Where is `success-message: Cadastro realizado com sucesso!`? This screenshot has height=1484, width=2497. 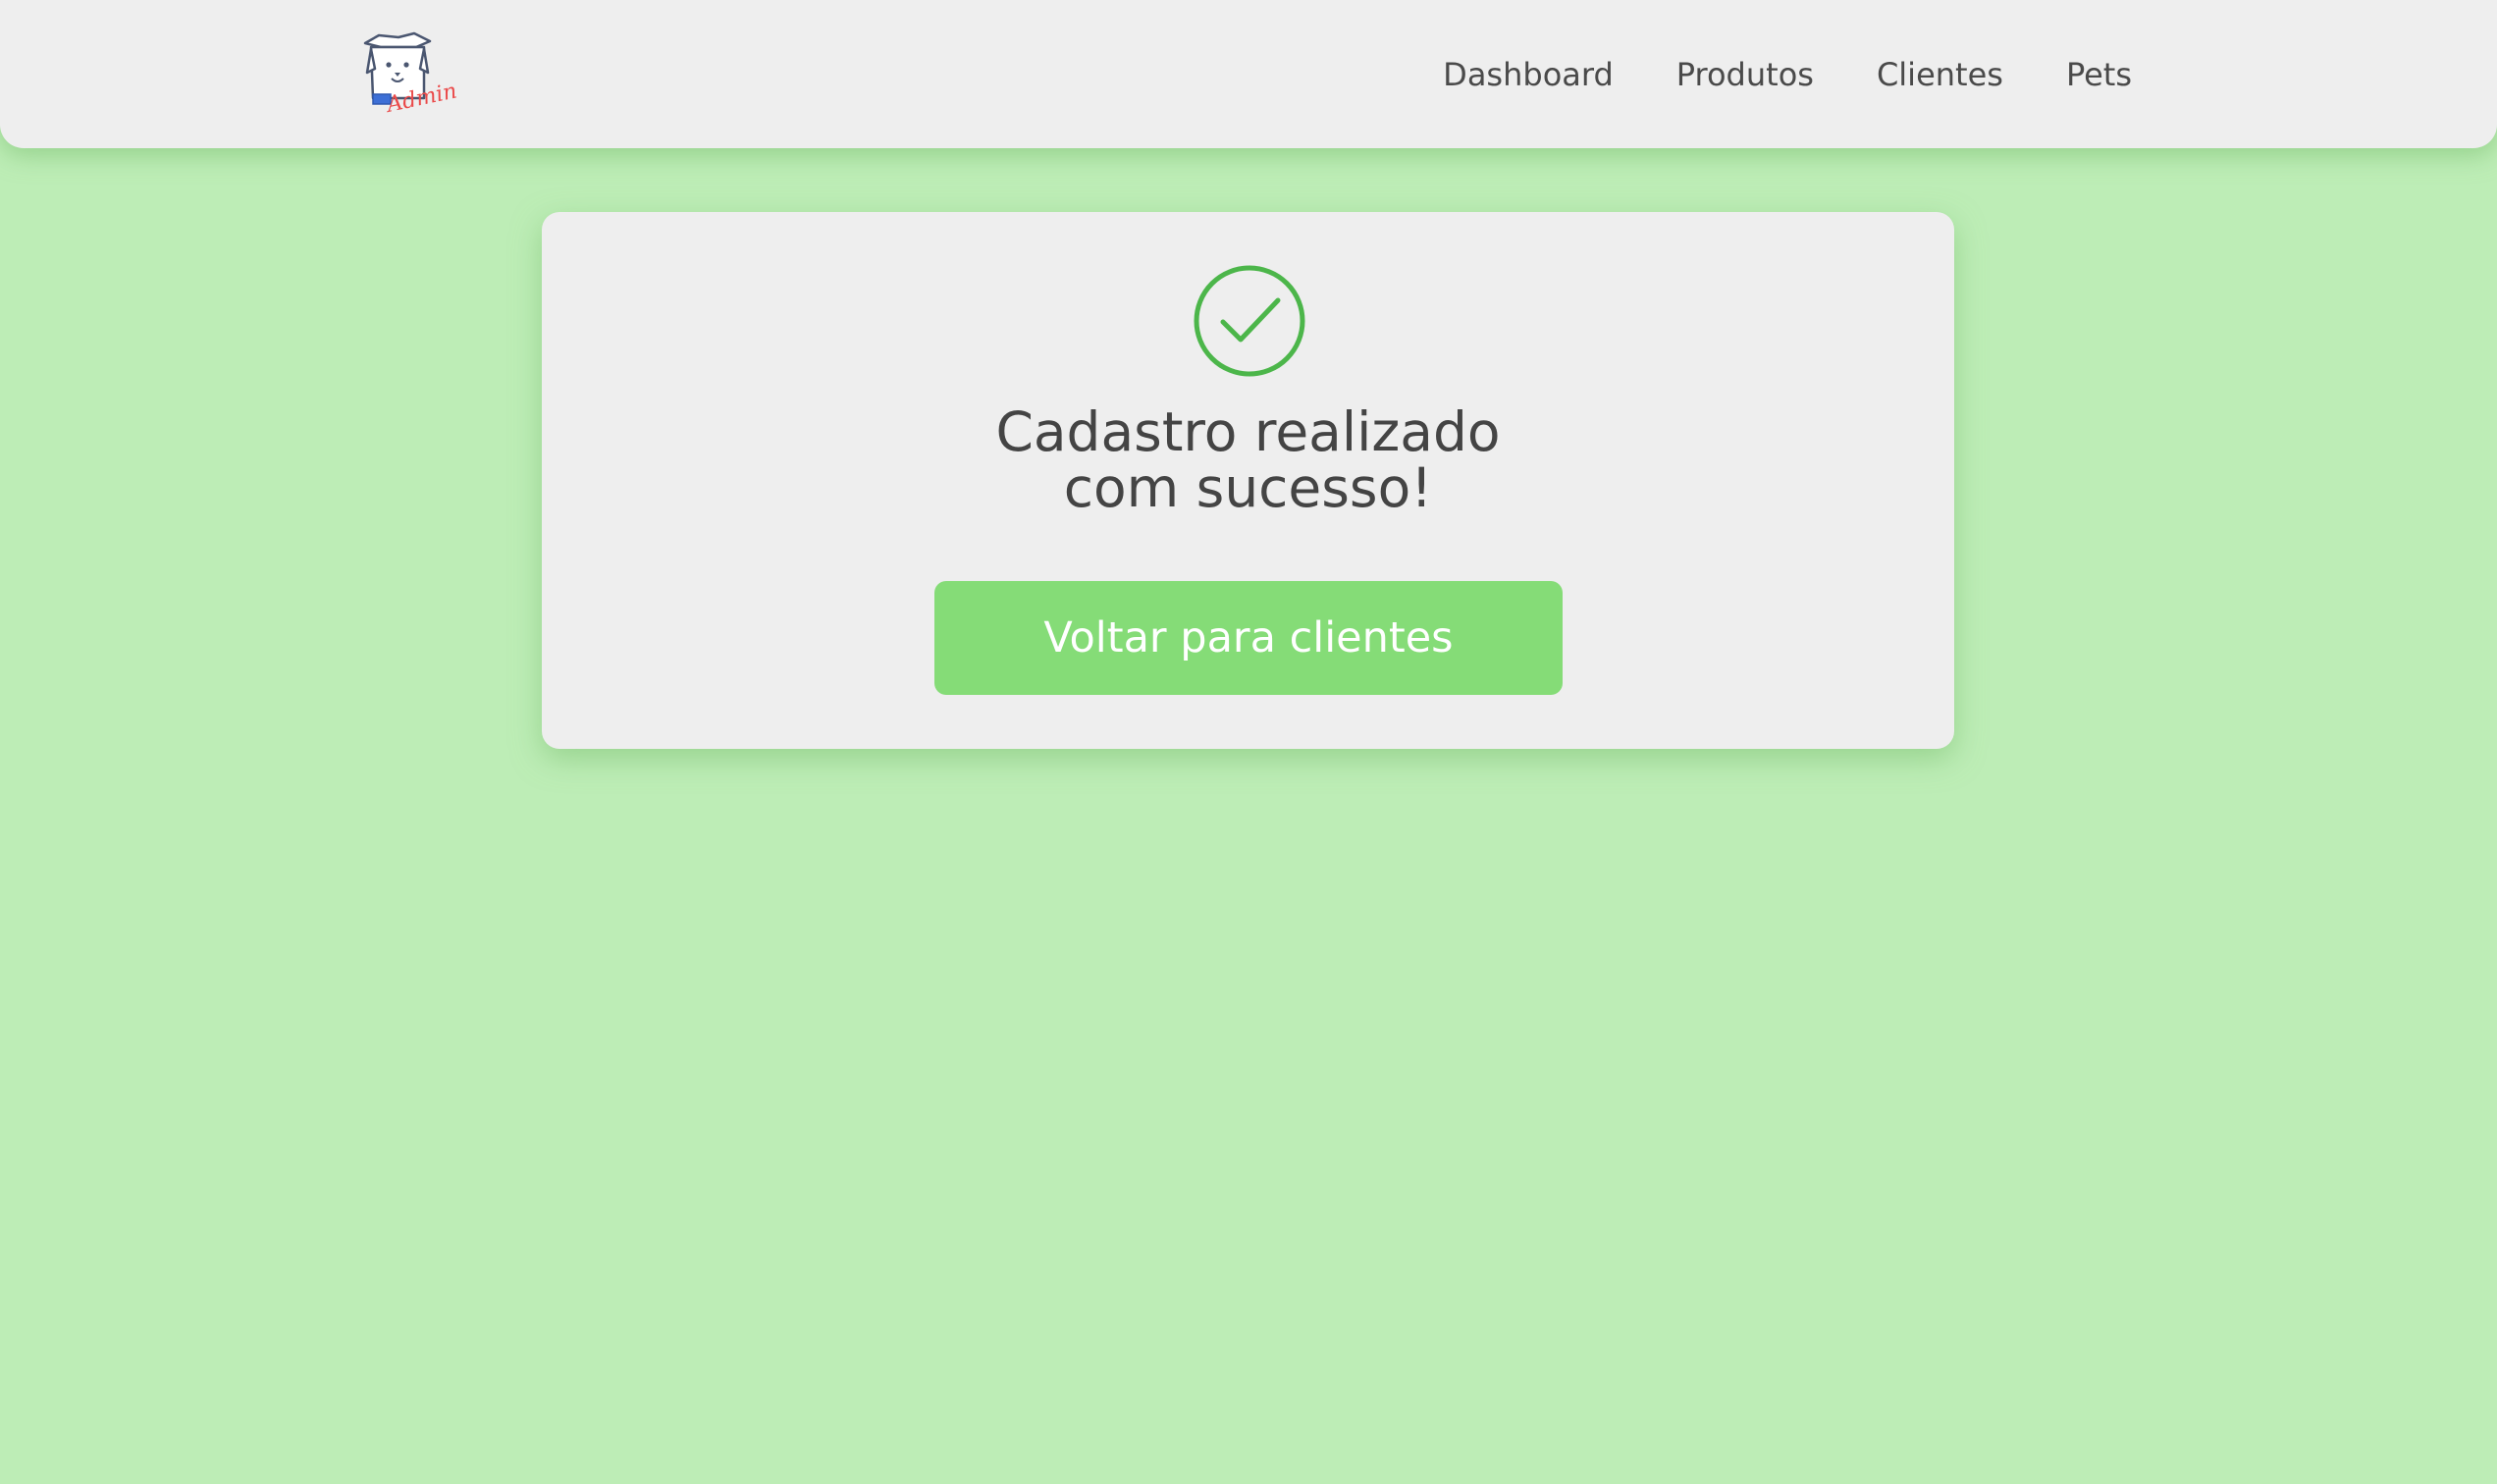 success-message: Cadastro realizado com sucesso! is located at coordinates (1248, 460).